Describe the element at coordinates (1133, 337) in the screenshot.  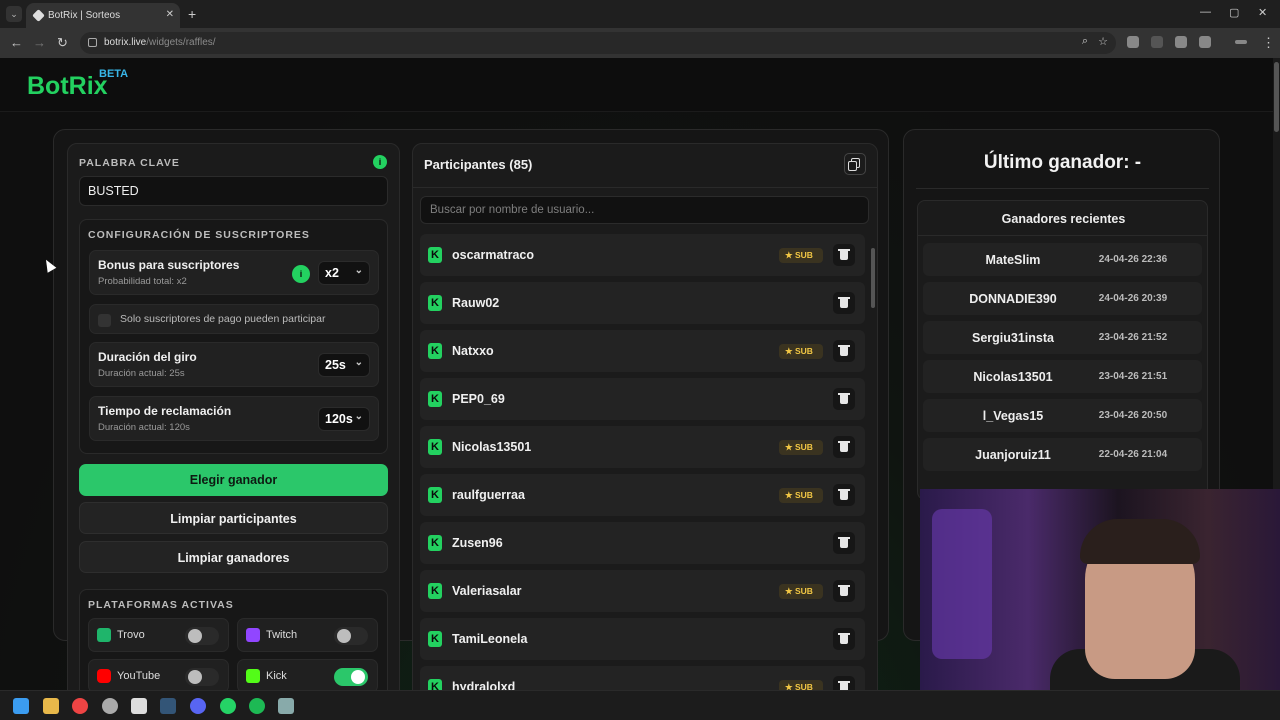
I see `winner-date: 23-04-26 21:52` at that location.